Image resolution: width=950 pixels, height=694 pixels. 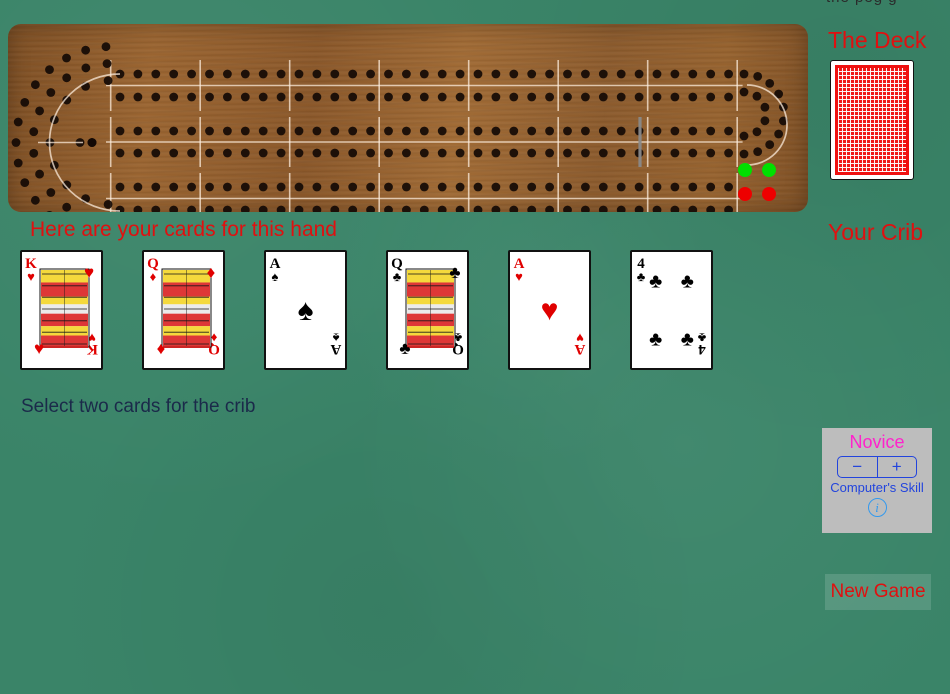 What do you see at coordinates (858, 466) in the screenshot?
I see `skill-decrease-button: −` at bounding box center [858, 466].